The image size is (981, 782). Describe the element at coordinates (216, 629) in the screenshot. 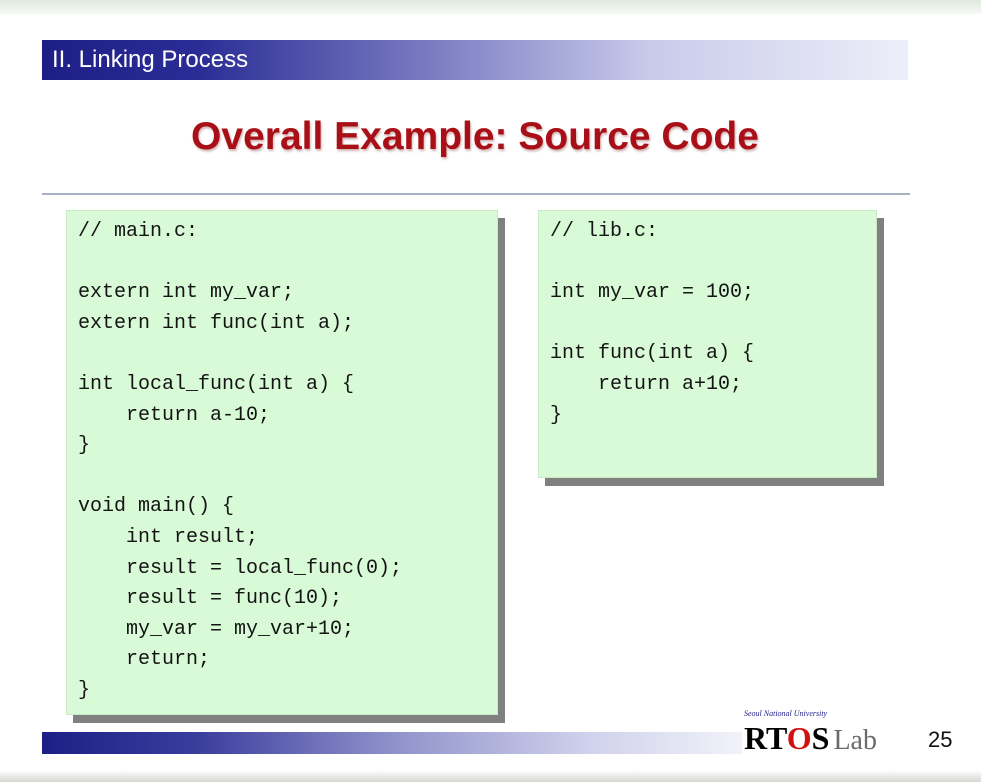

I see `main-c-line-14: my_var = my_var+10;` at that location.